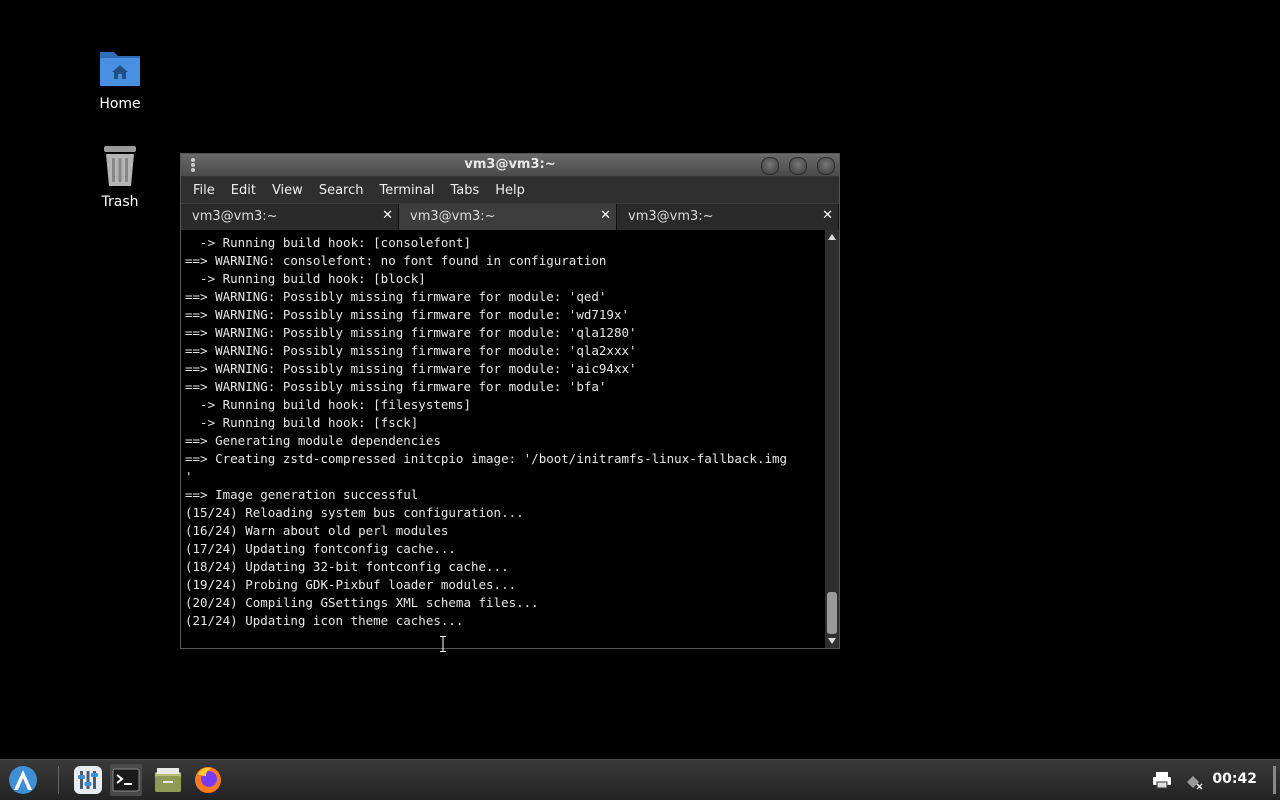  I want to click on home-folder-icon, so click(120, 68).